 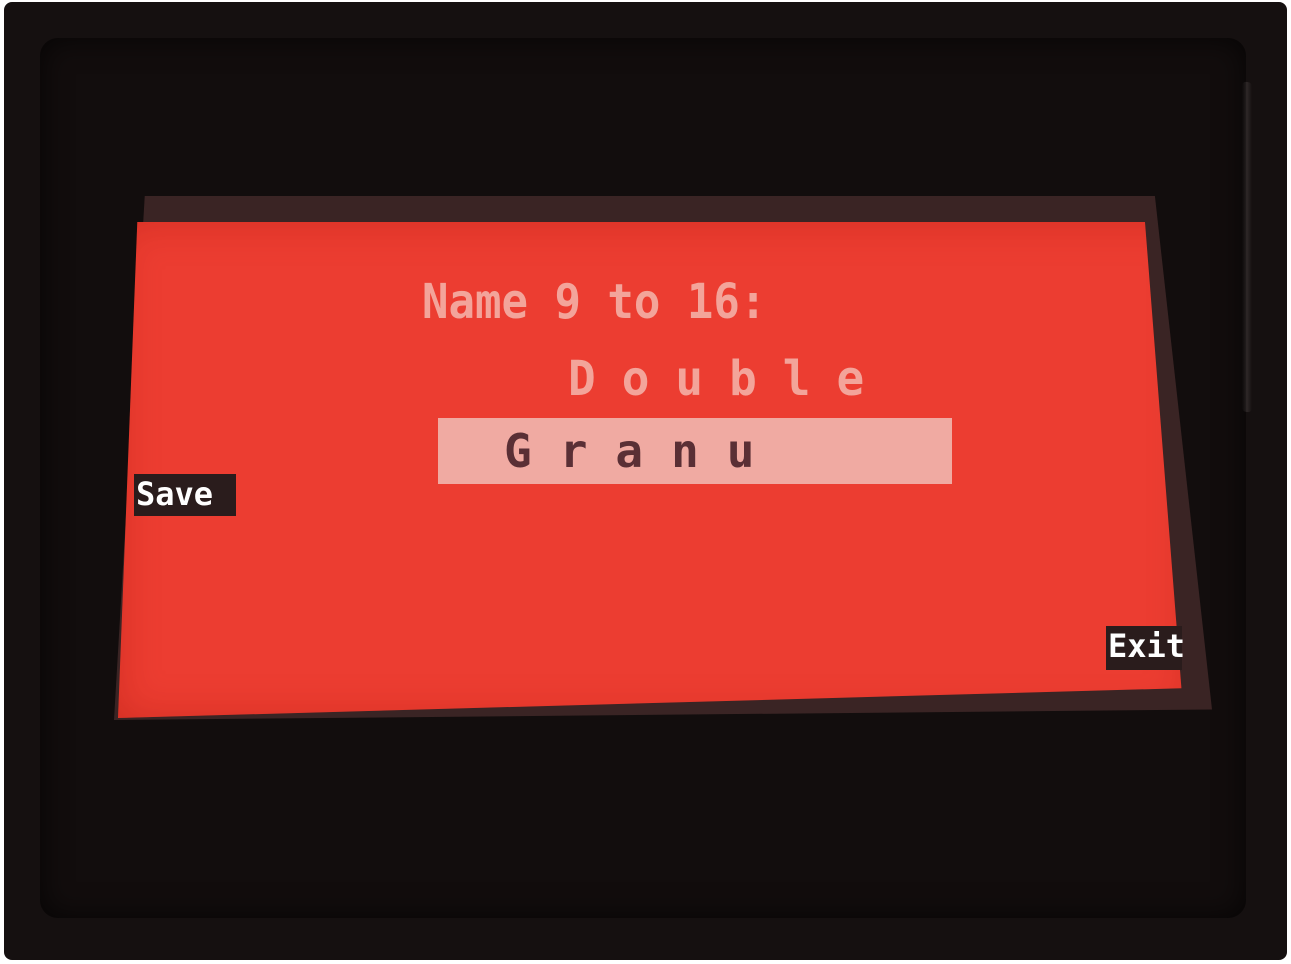 What do you see at coordinates (729, 378) in the screenshot?
I see `name-line-value: Double` at bounding box center [729, 378].